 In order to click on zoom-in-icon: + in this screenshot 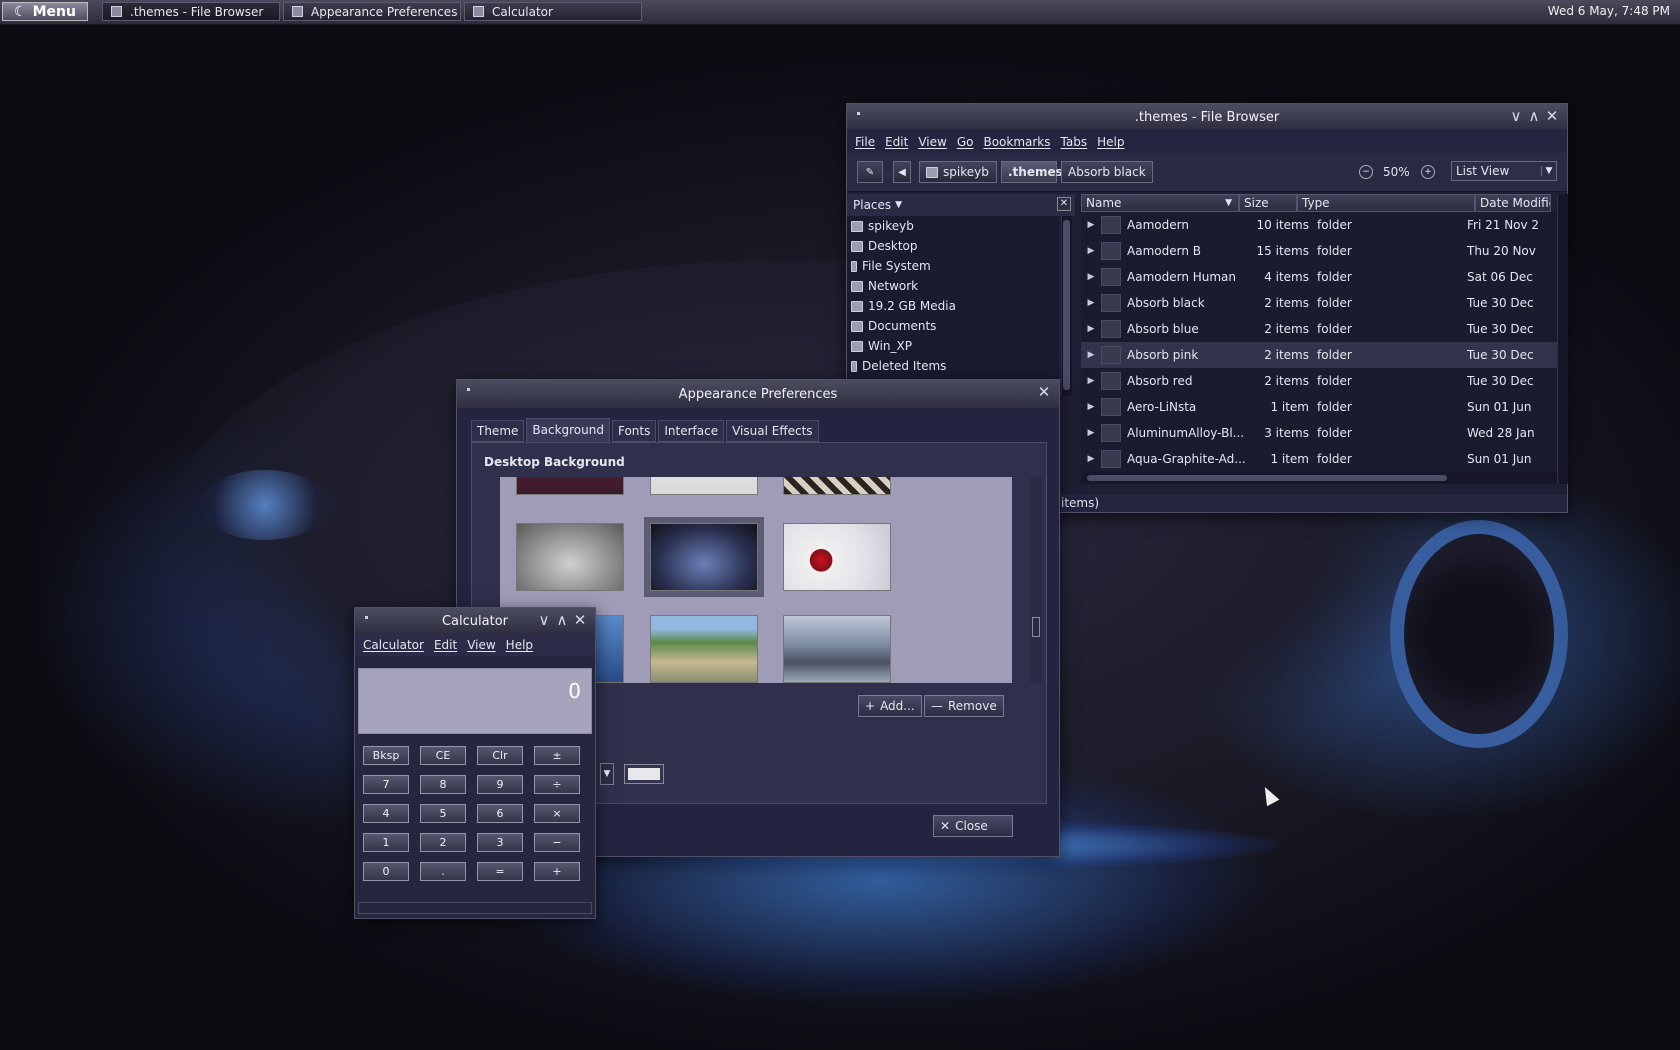, I will do `click(1428, 172)`.